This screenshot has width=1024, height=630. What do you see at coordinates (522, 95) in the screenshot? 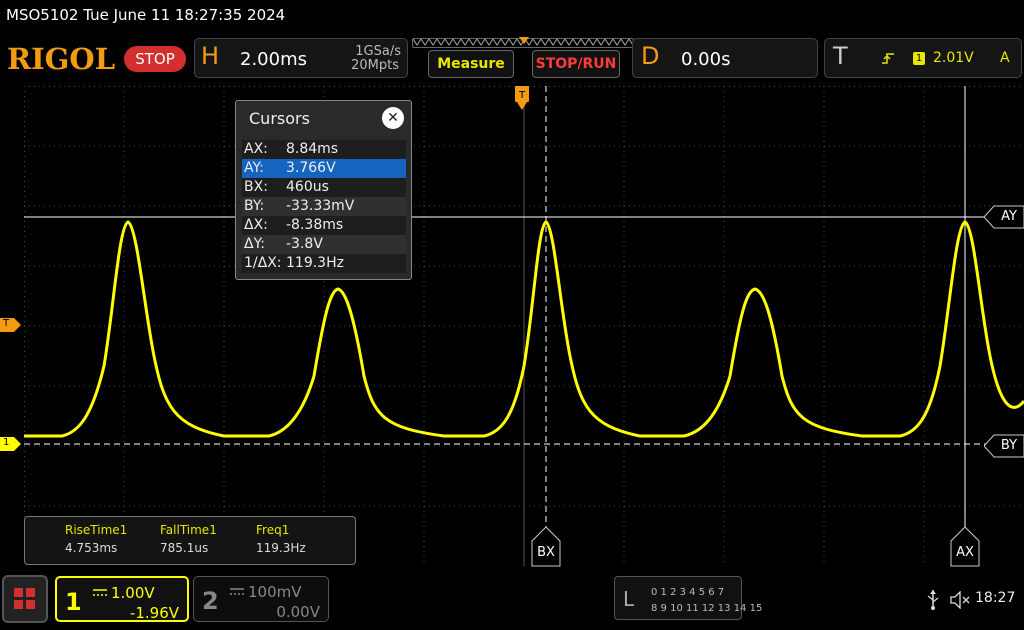
I see `svg-text: T` at bounding box center [522, 95].